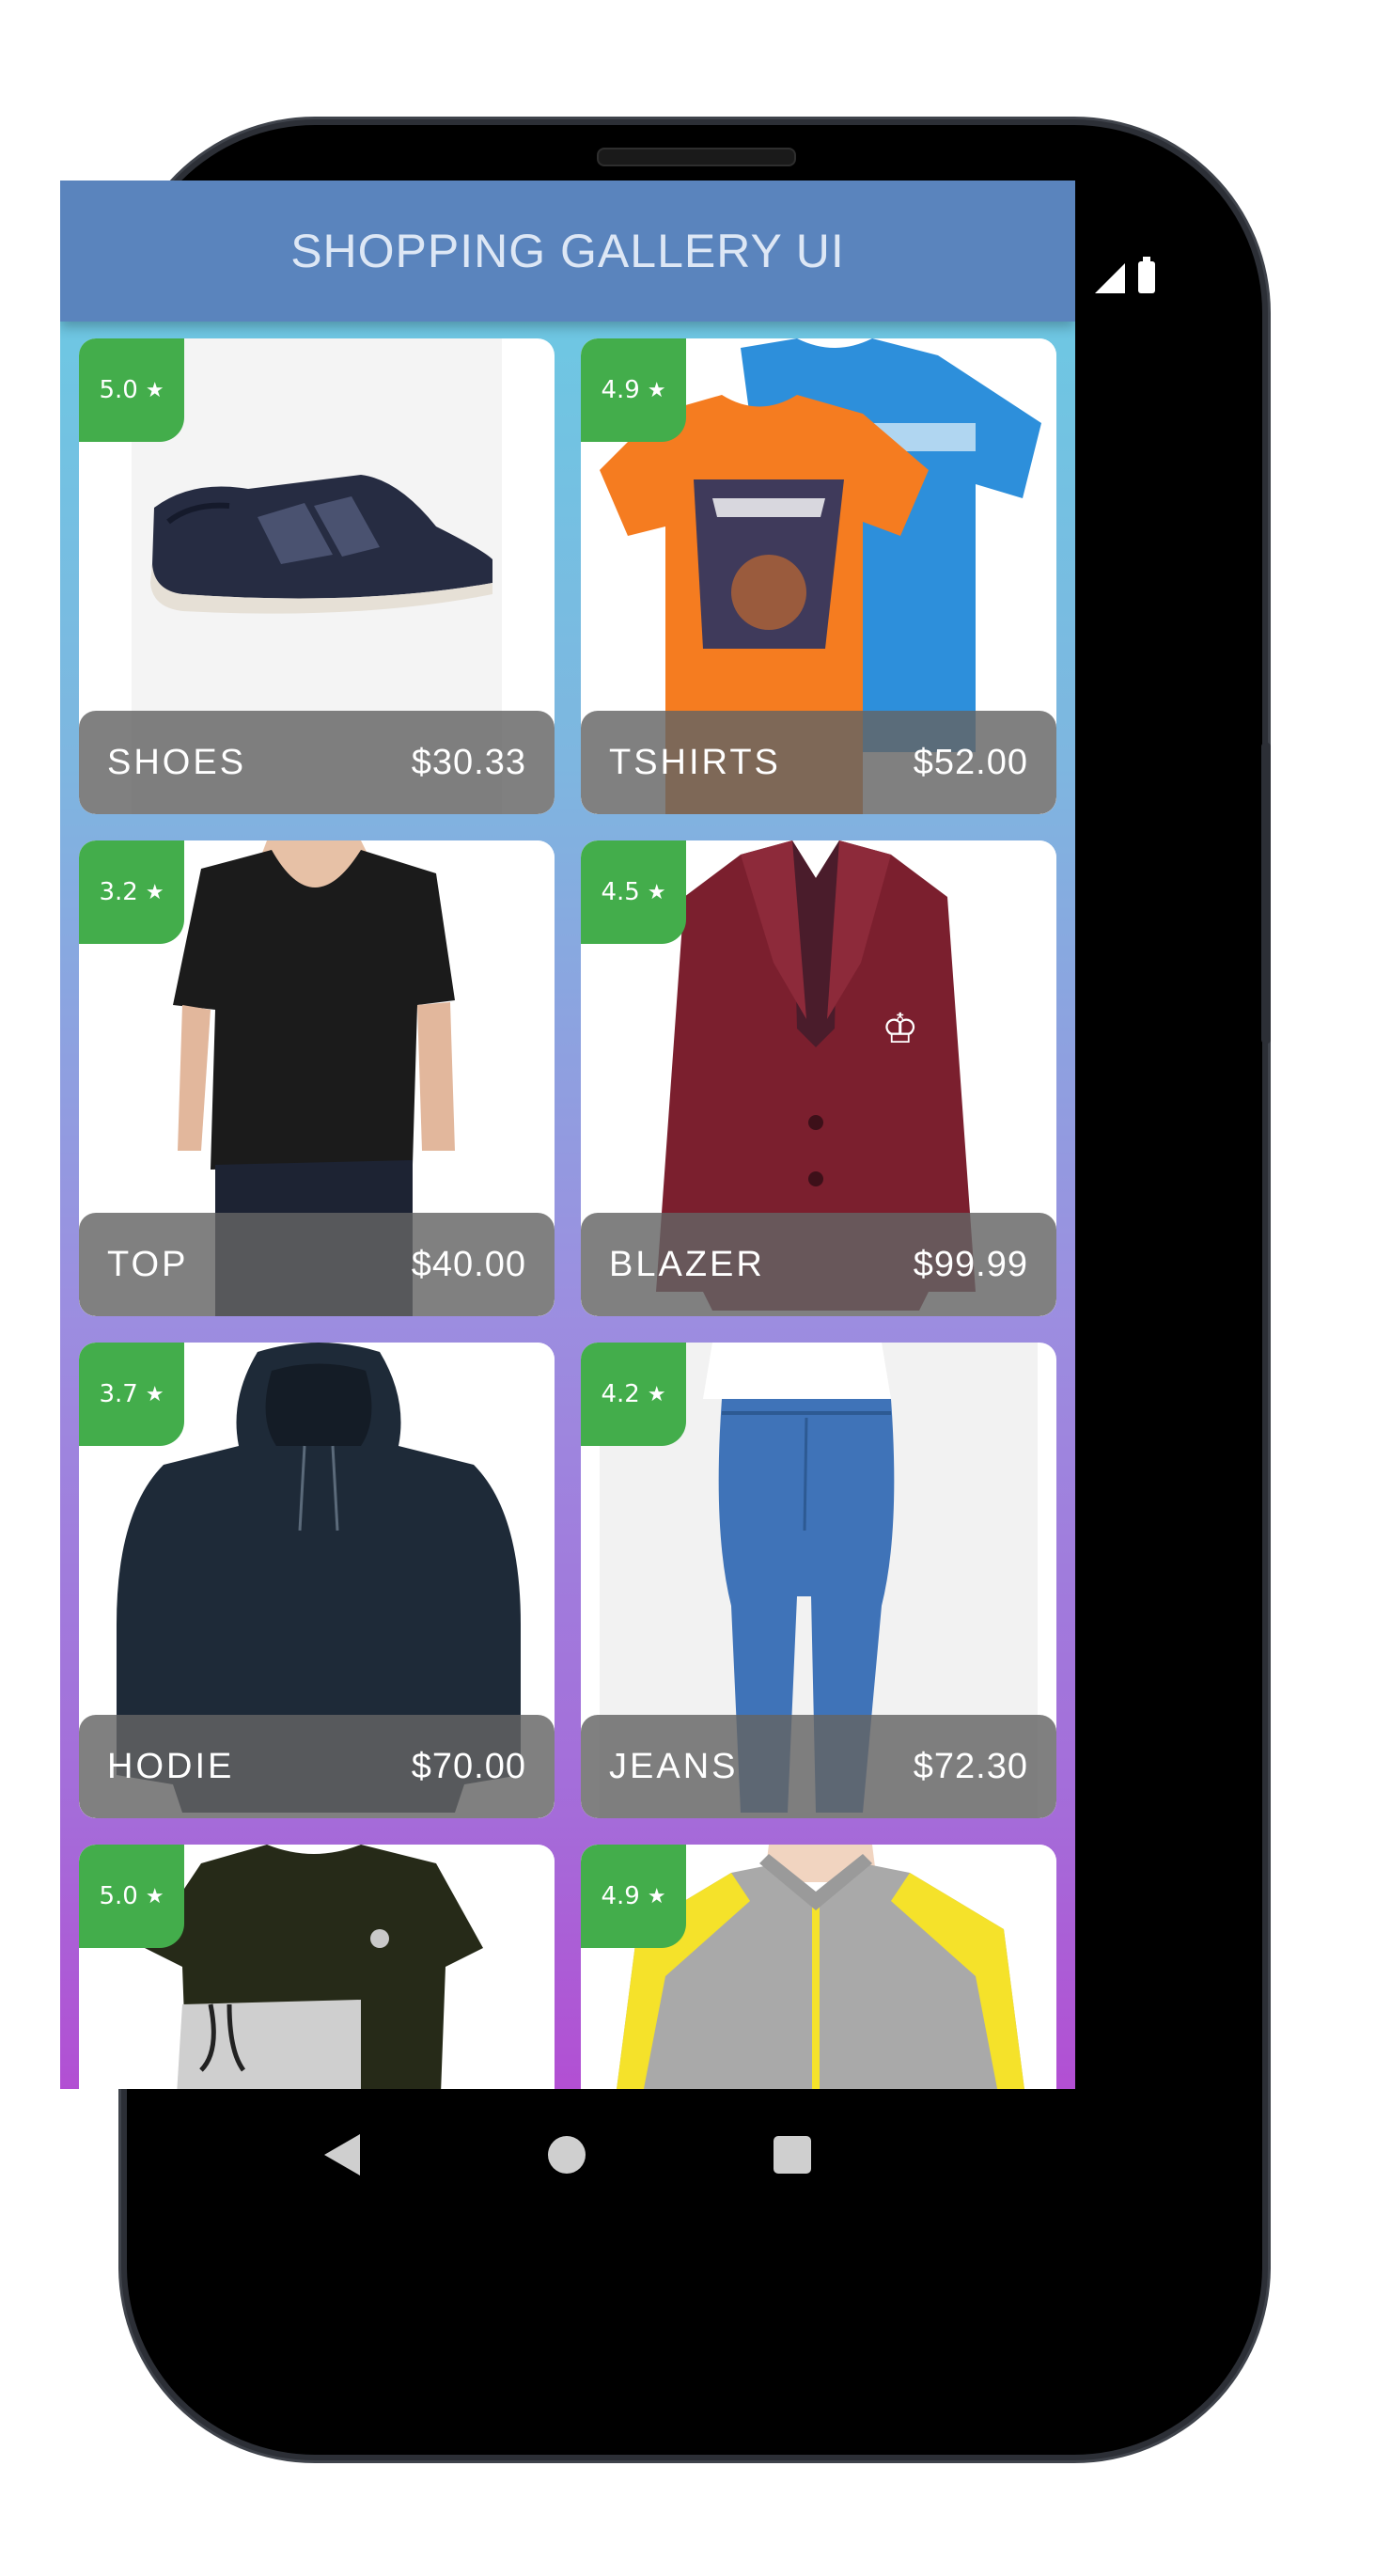 The image size is (1391, 2576). I want to click on product-card: ♔ 4.5 ★ BLAZER $99.99, so click(818, 1078).